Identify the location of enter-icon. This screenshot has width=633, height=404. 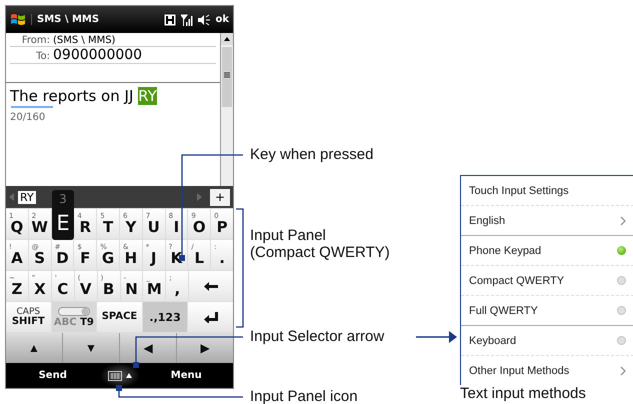
(211, 317).